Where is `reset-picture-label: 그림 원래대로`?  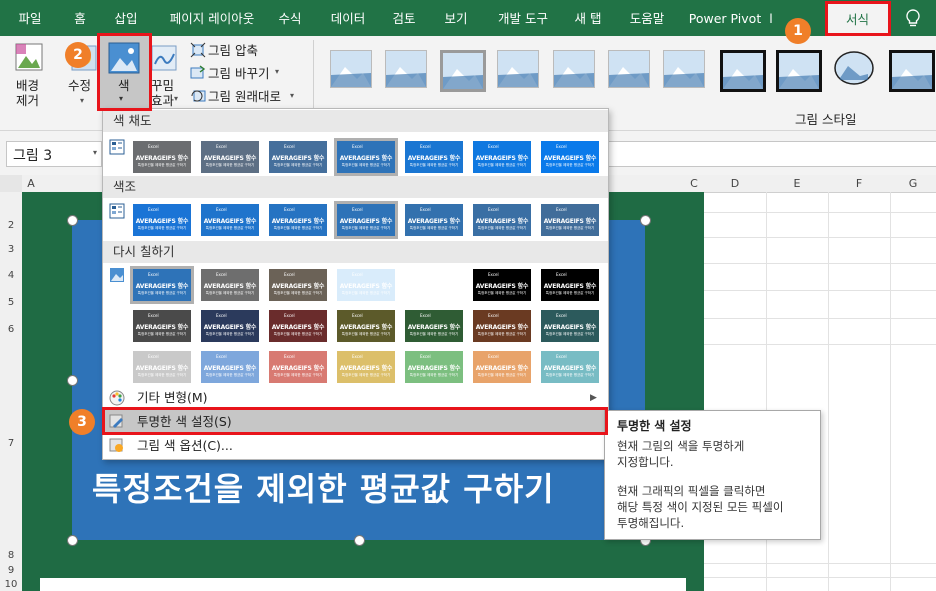
reset-picture-label: 그림 원래대로 is located at coordinates (244, 96).